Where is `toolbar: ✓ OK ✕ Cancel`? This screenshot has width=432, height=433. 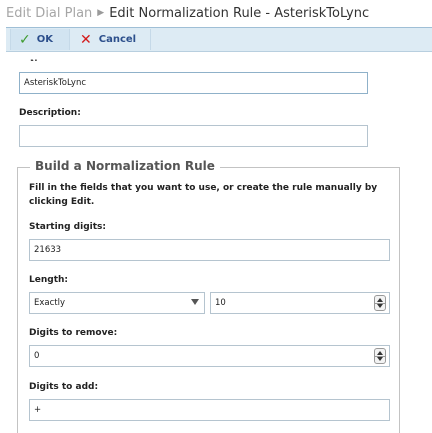
toolbar: ✓ OK ✕ Cancel is located at coordinates (219, 39).